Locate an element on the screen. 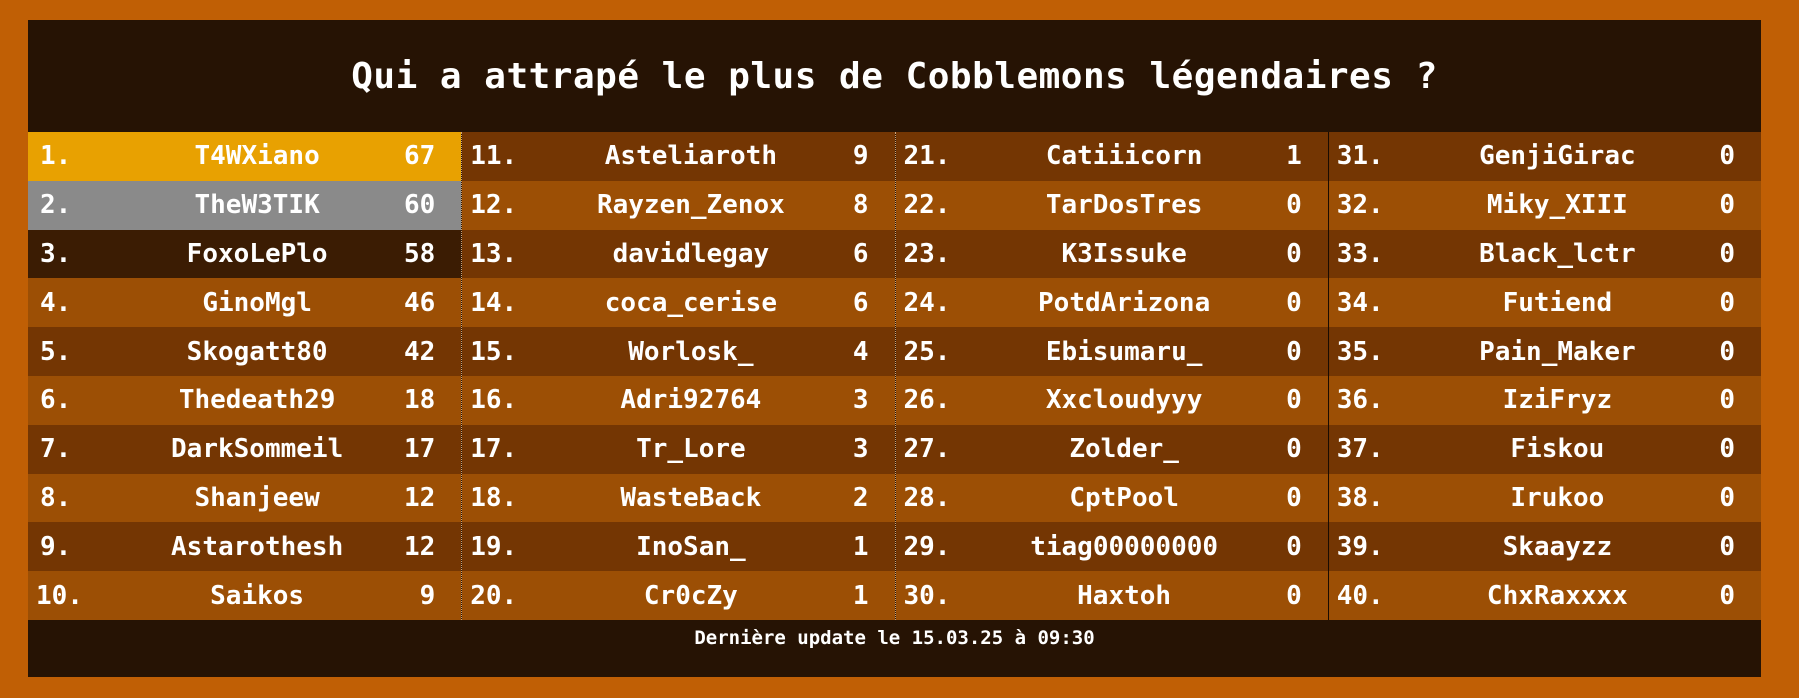  rank-label: 2. is located at coordinates (56, 205).